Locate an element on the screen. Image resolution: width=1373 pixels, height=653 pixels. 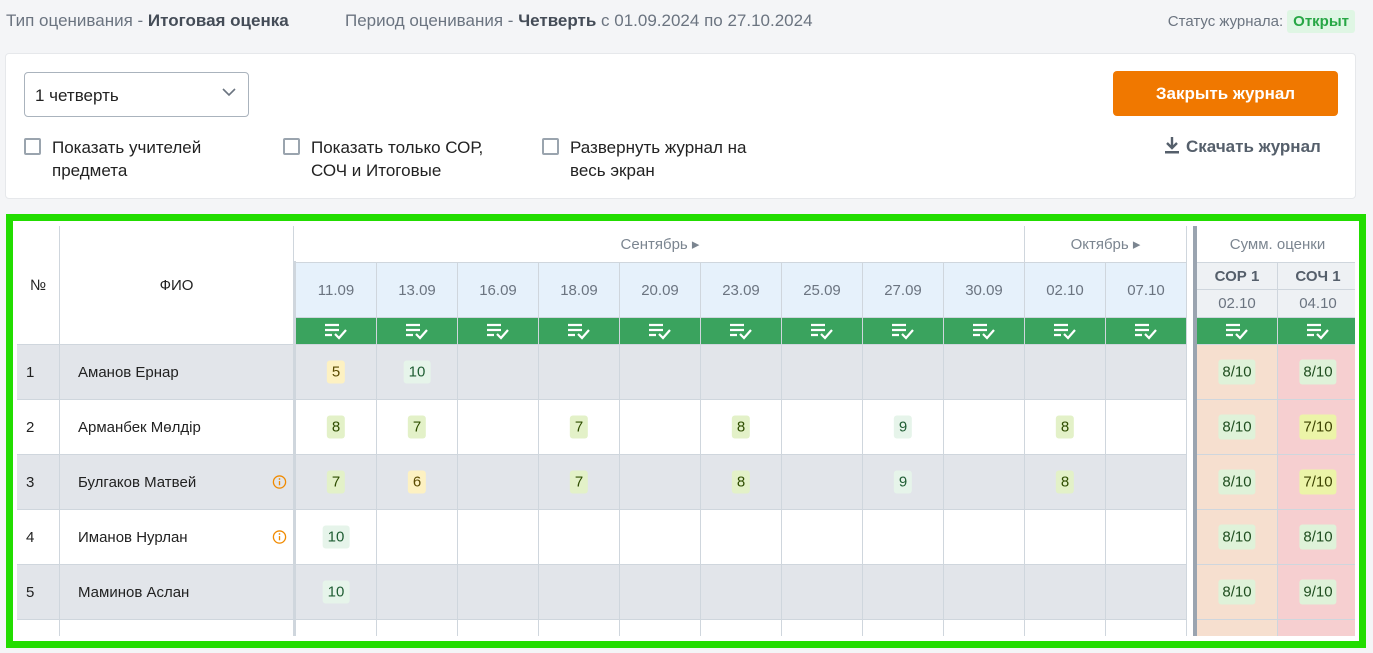
date-header: 20.09 is located at coordinates (660, 290).